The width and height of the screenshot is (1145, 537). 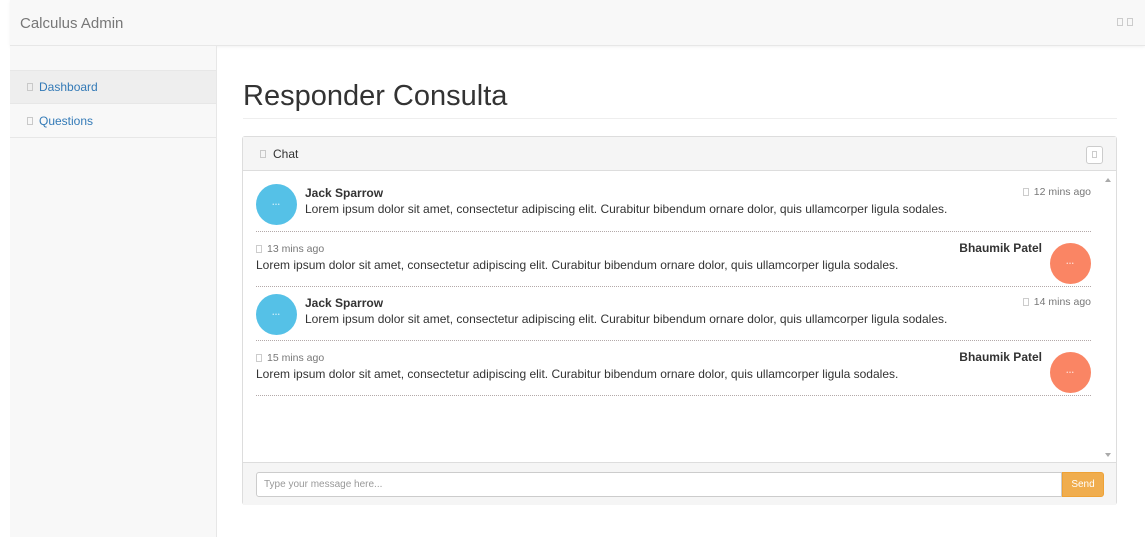 I want to click on chat-panel-heading: Chat, so click(x=679, y=154).